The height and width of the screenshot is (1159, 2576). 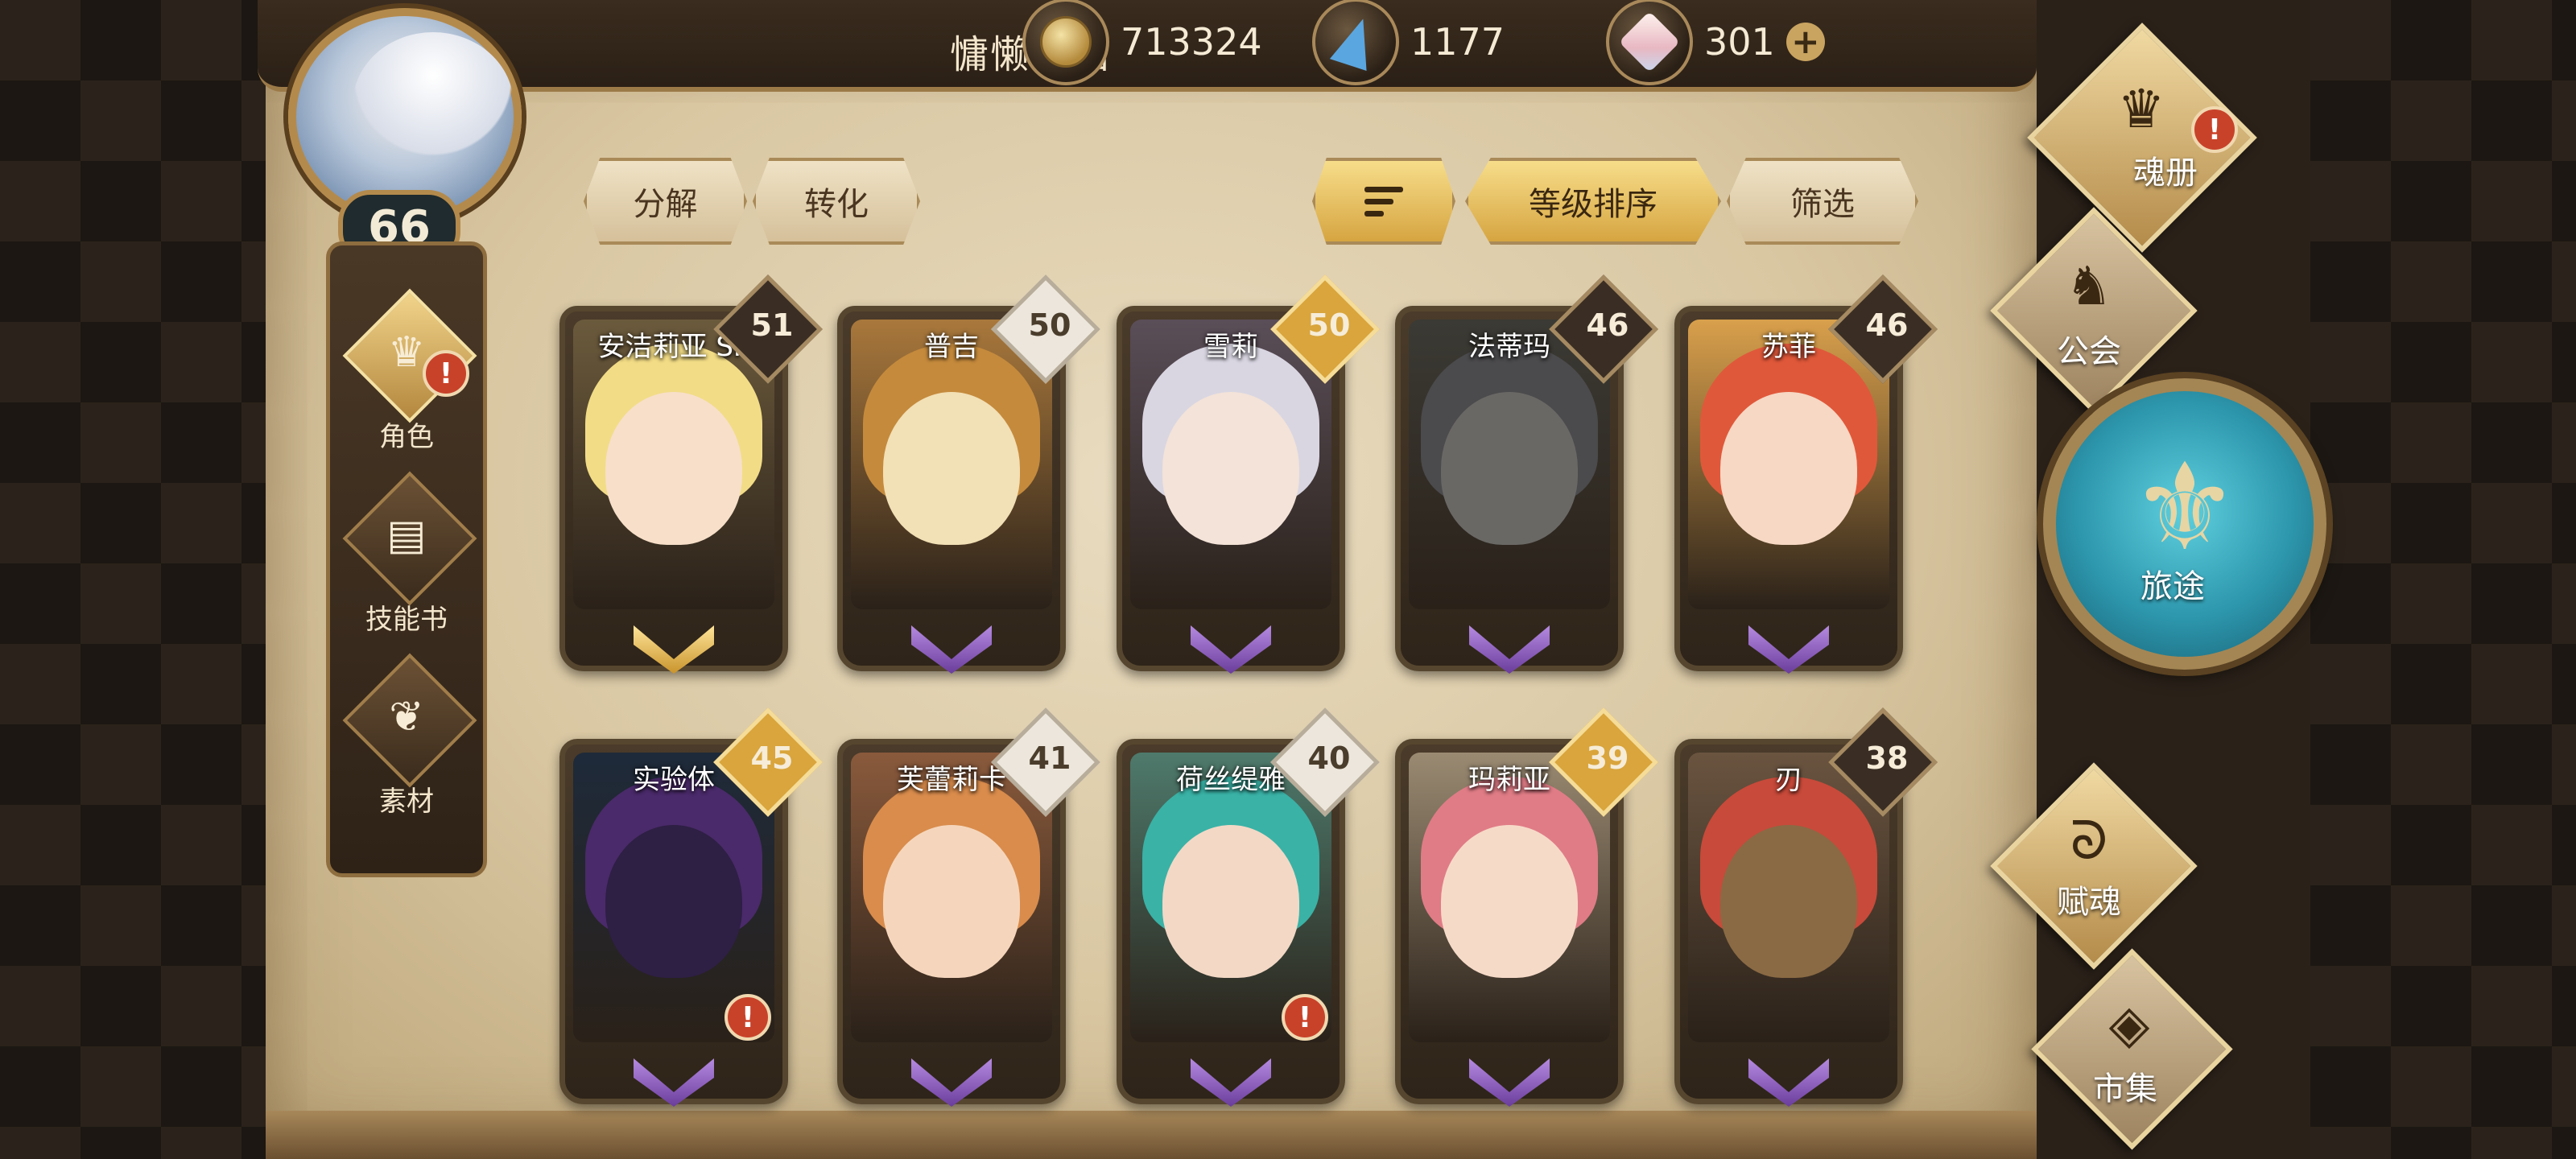 I want to click on nav-item-character: ♛ 角色 !, so click(x=406, y=371).